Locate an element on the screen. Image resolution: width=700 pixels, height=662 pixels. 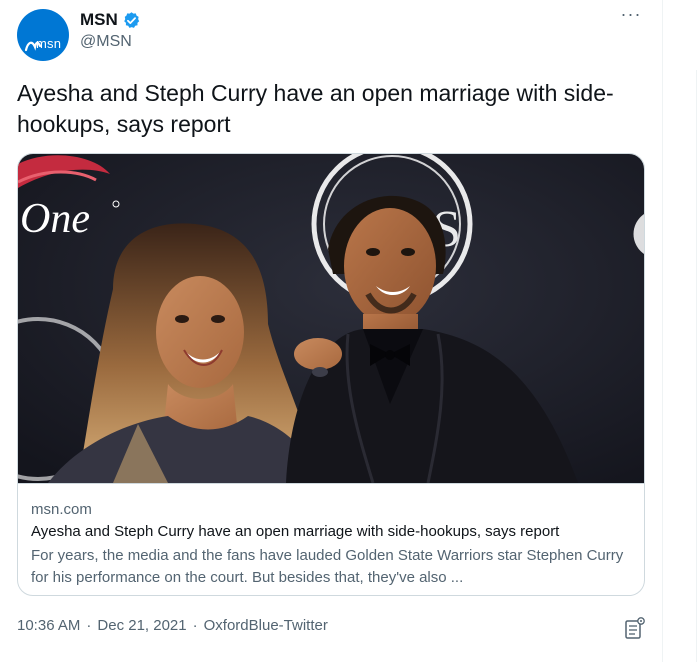
side-column-divider is located at coordinates (696, 366).